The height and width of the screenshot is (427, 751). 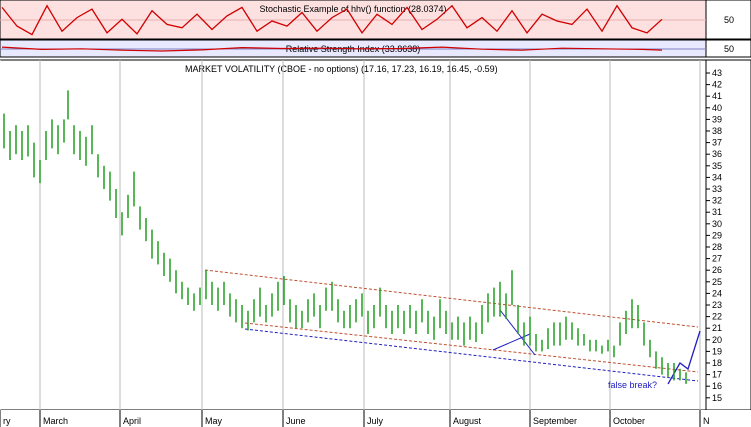 What do you see at coordinates (717, 131) in the screenshot?
I see `y-tick-label: 38` at bounding box center [717, 131].